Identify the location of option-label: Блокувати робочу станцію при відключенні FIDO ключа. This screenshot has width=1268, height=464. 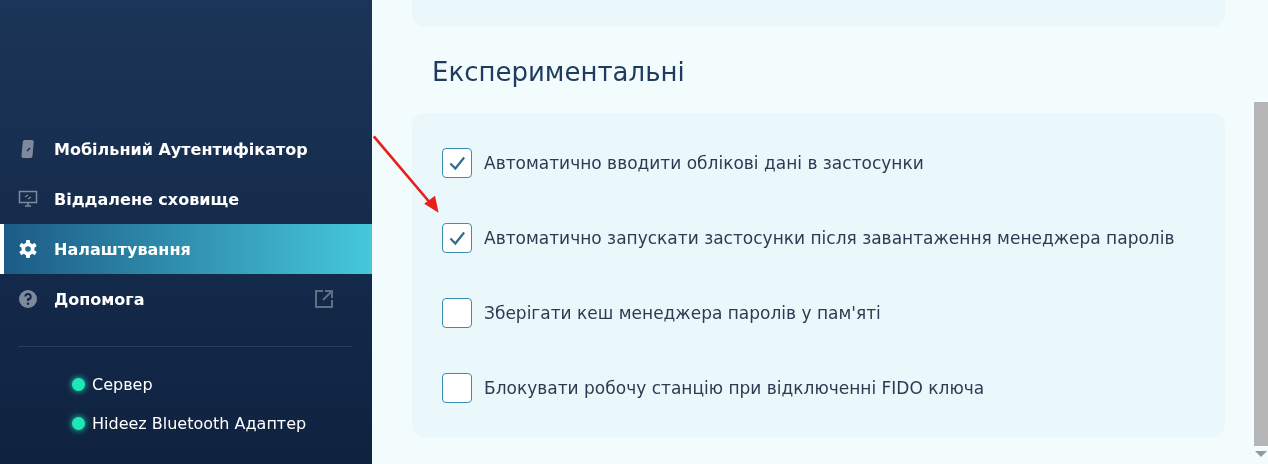
(734, 387).